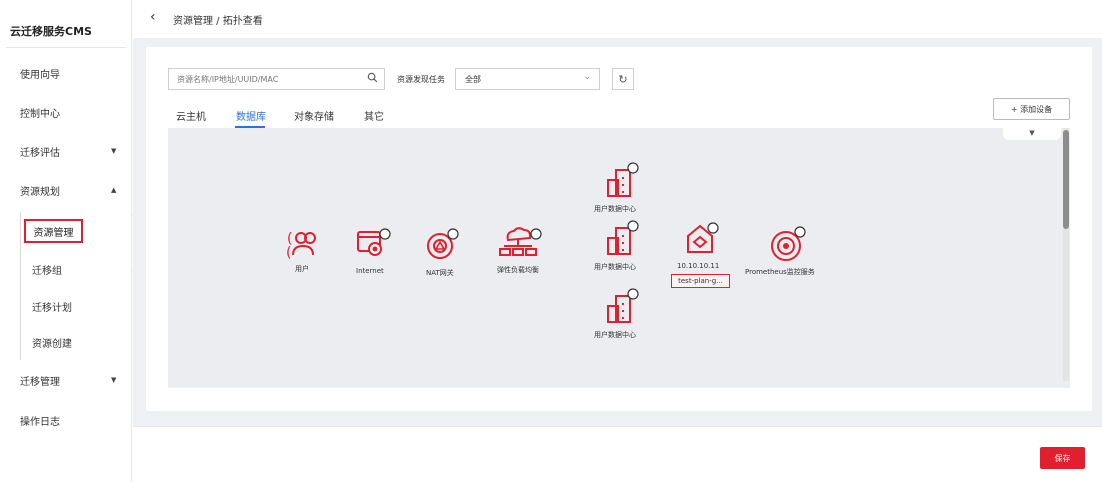 The height and width of the screenshot is (482, 1102). Describe the element at coordinates (20, 286) in the screenshot. I see `submenu-guide-line` at that location.